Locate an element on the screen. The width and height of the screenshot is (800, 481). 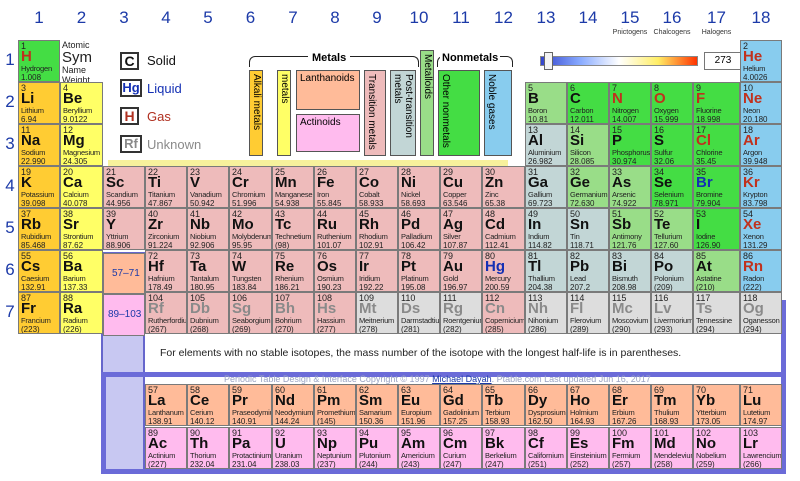
period-label-3: 3 is located at coordinates (10, 144).